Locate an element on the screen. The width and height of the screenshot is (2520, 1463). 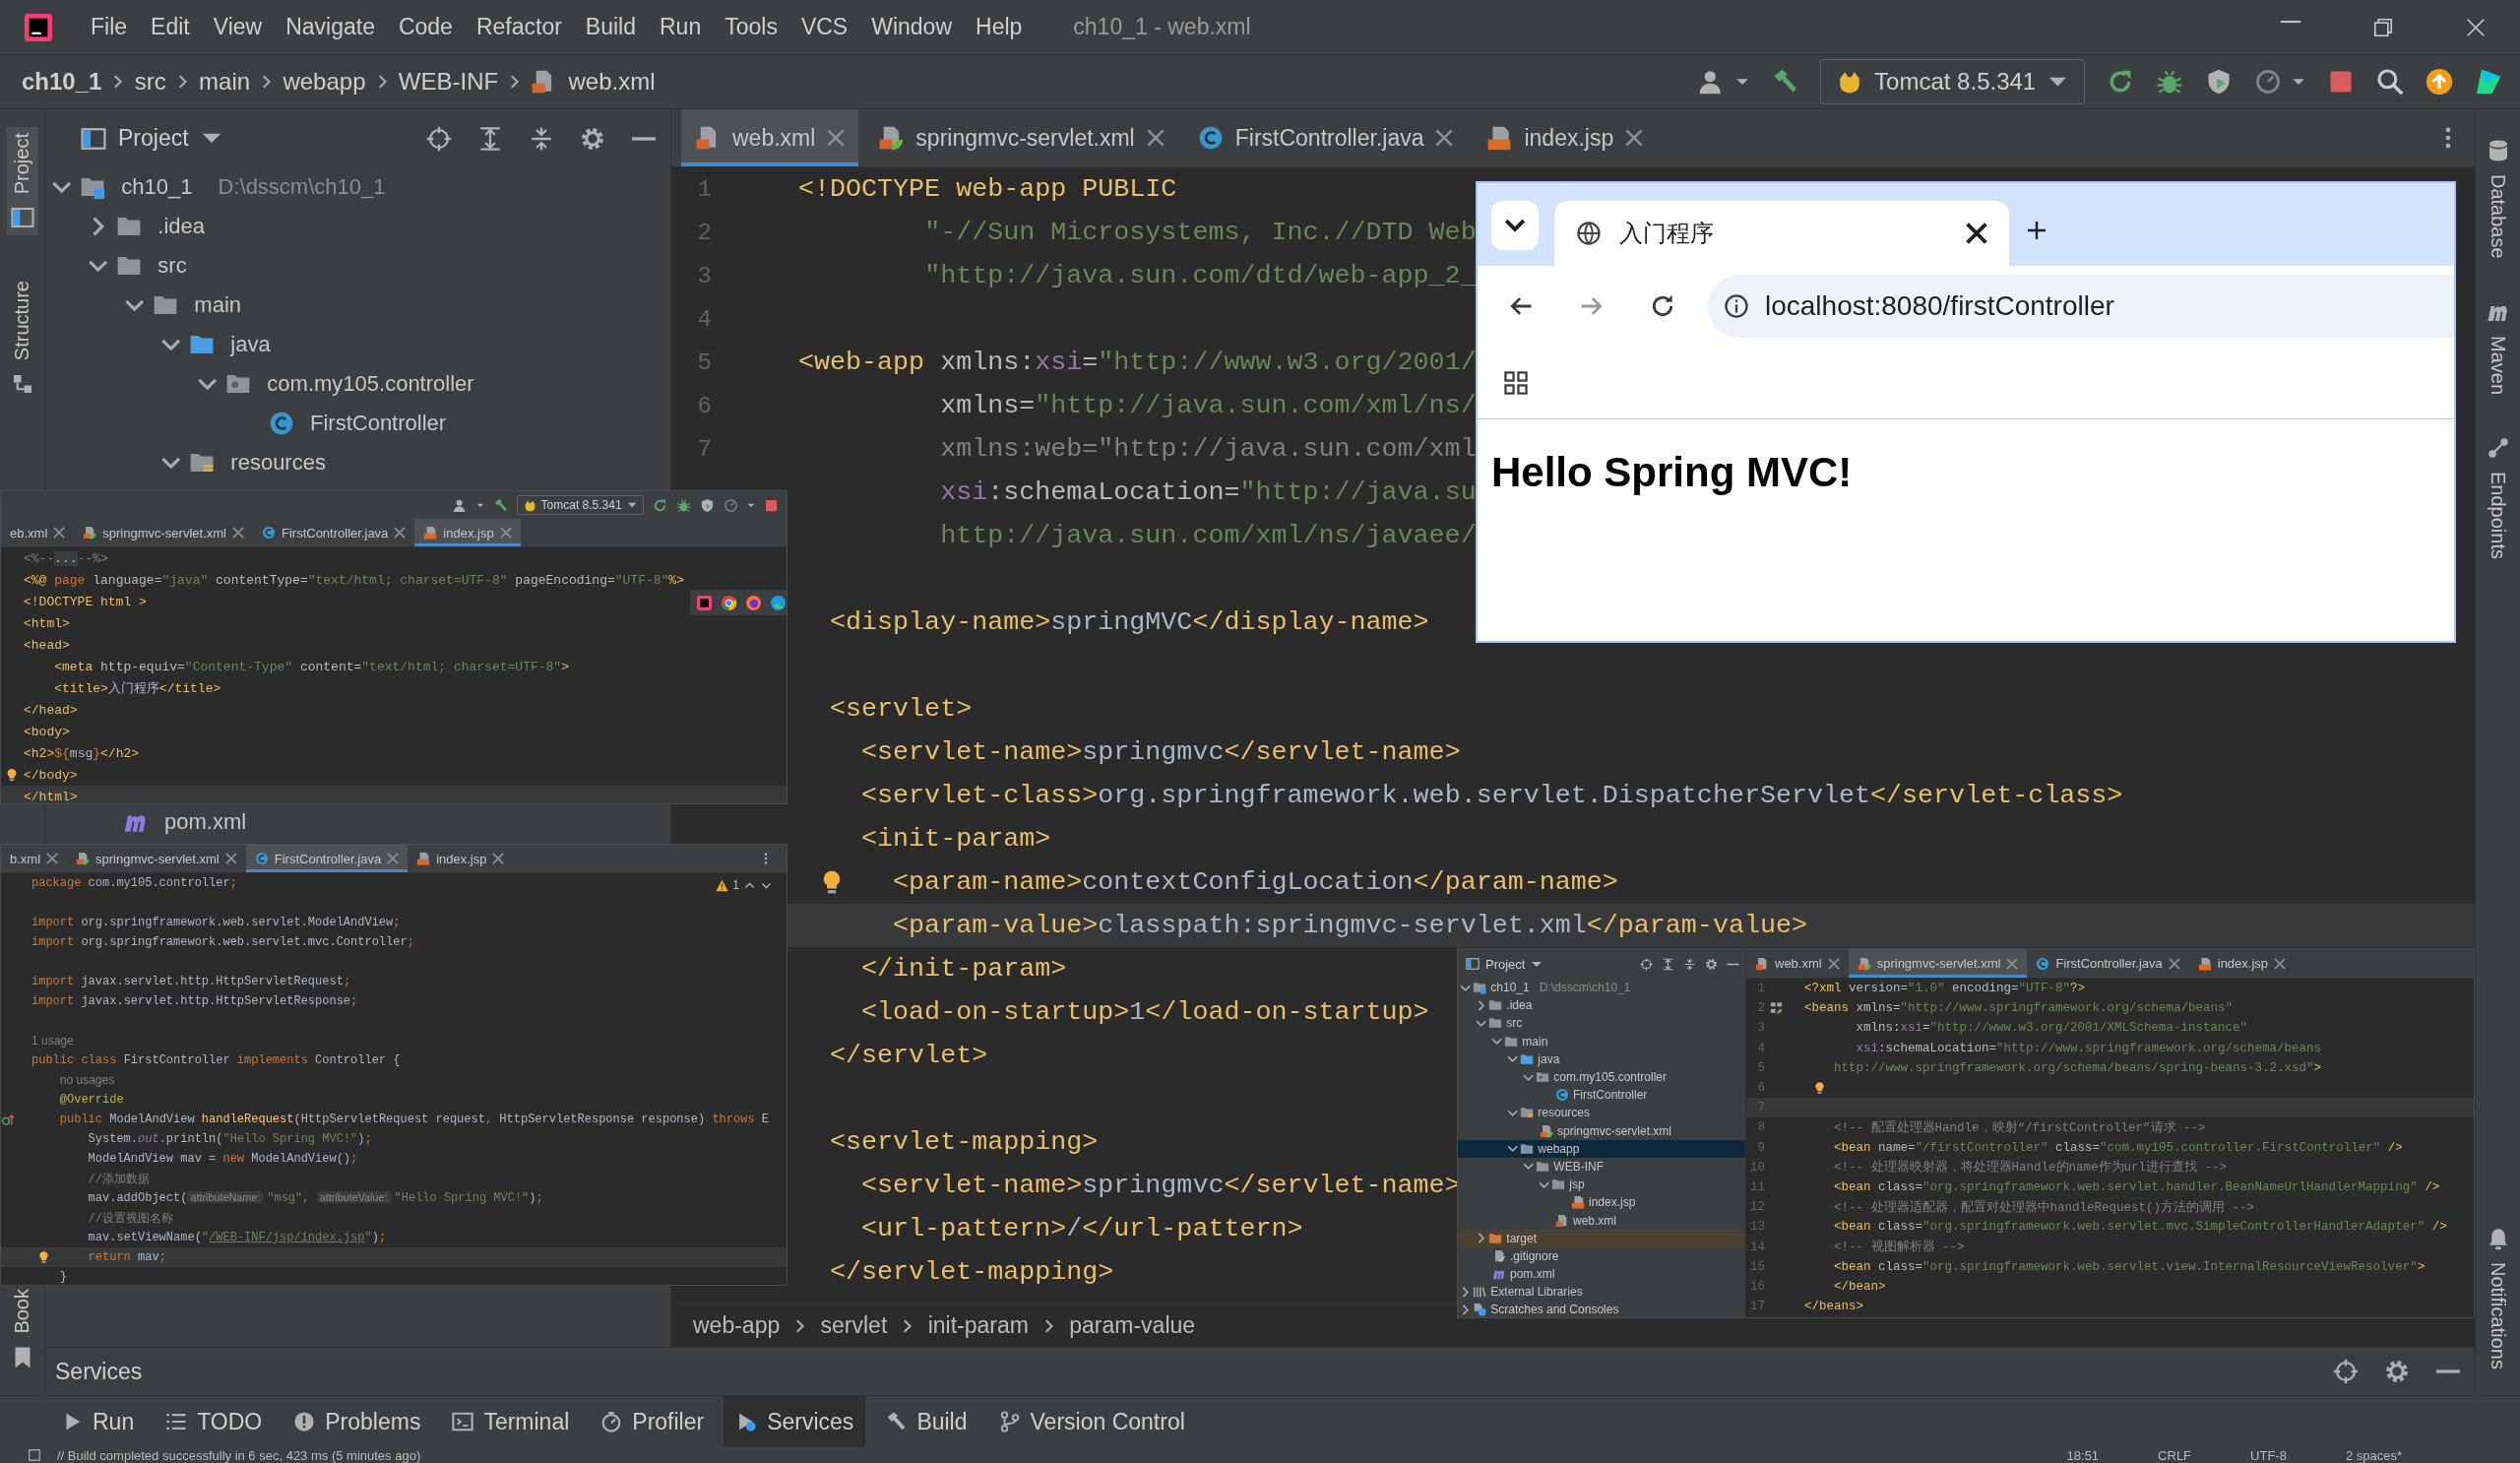
tool-window-tab: Notifications is located at coordinates (2498, 1298).